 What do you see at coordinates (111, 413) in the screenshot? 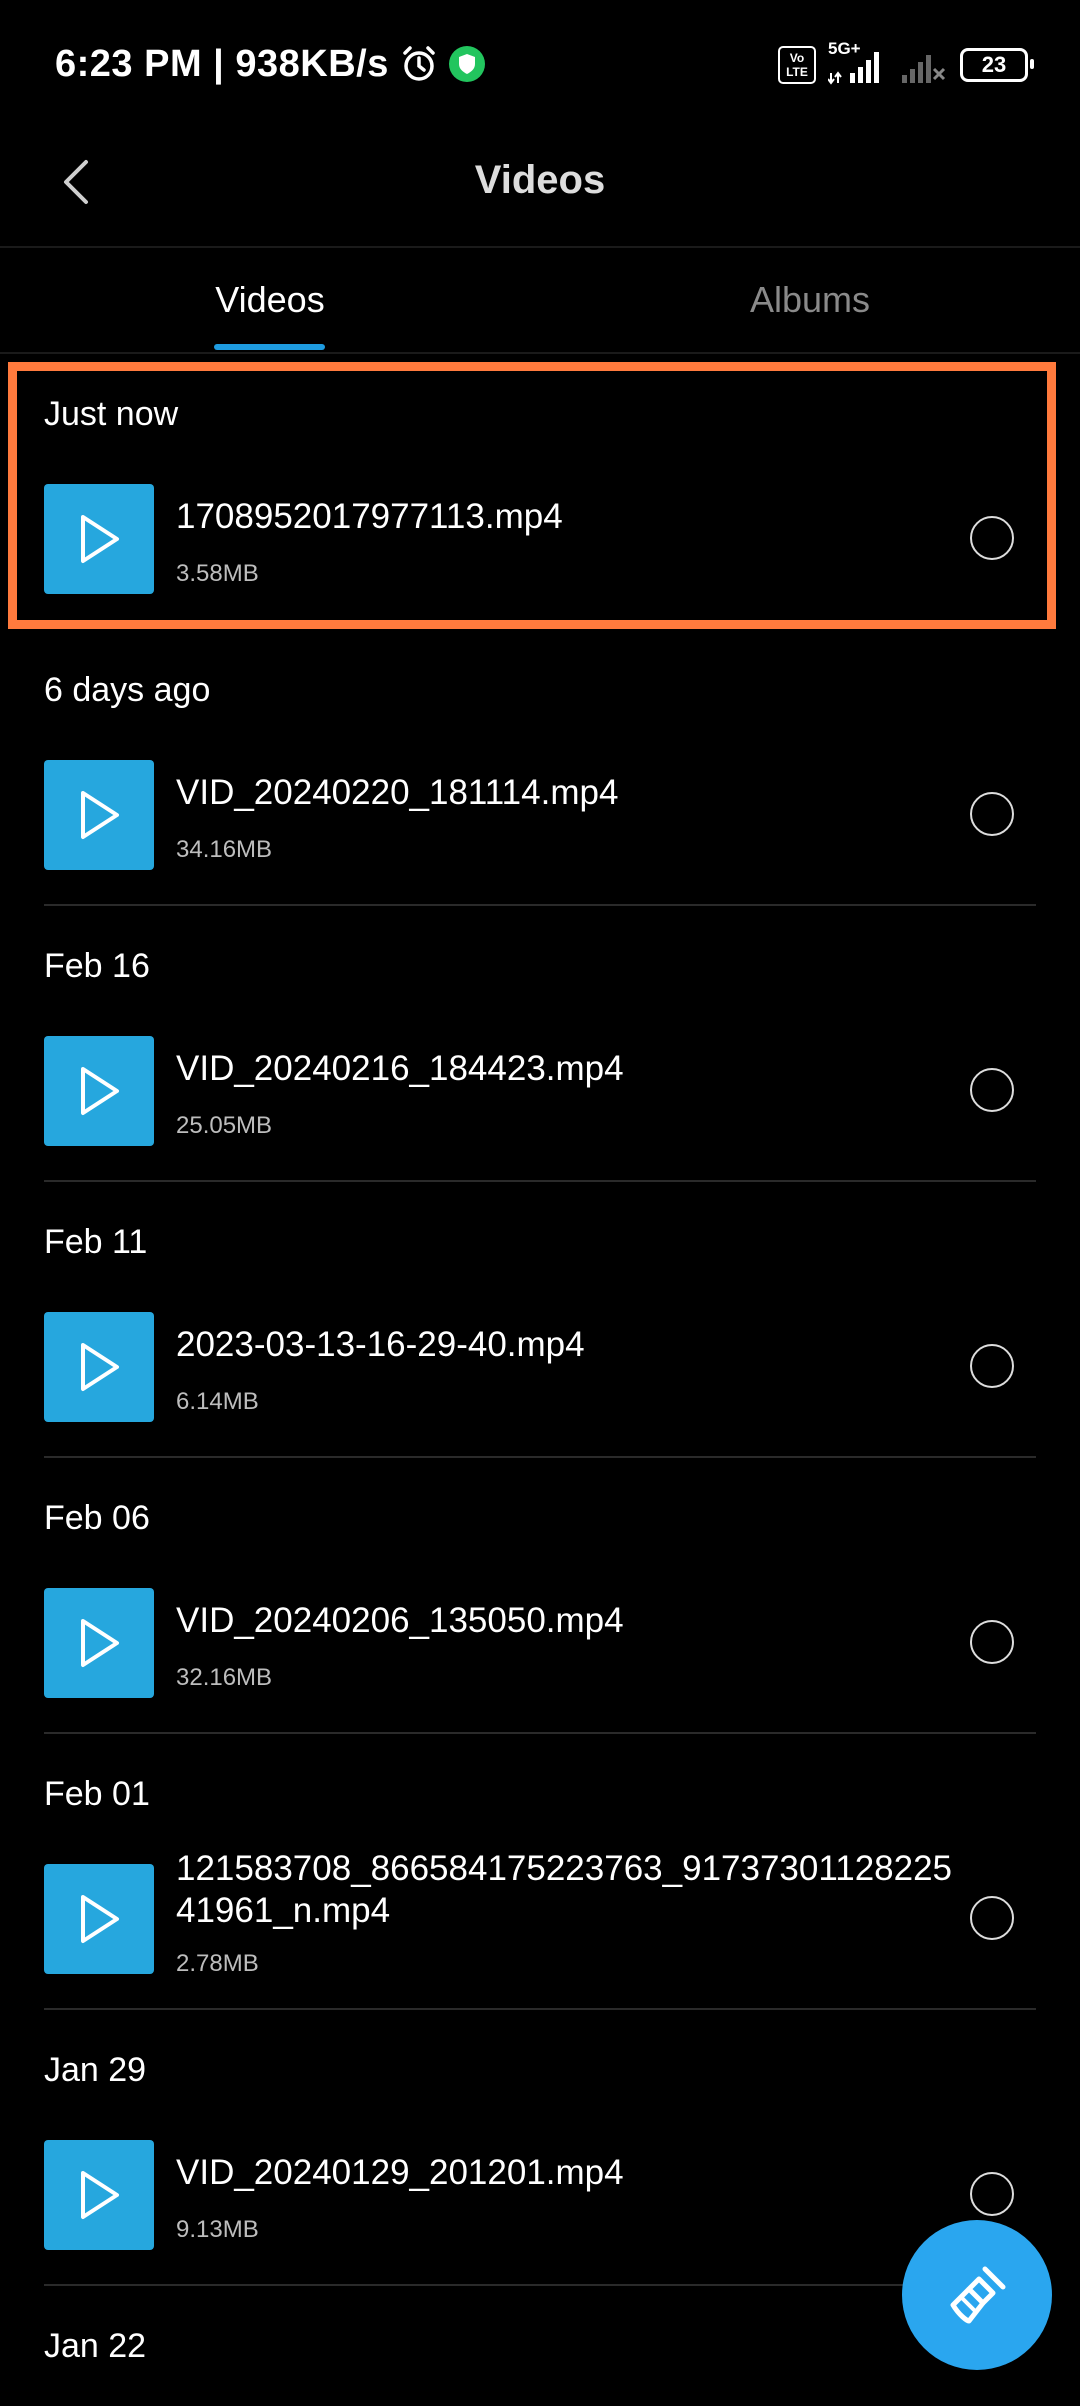
I see `group-header: Just now` at bounding box center [111, 413].